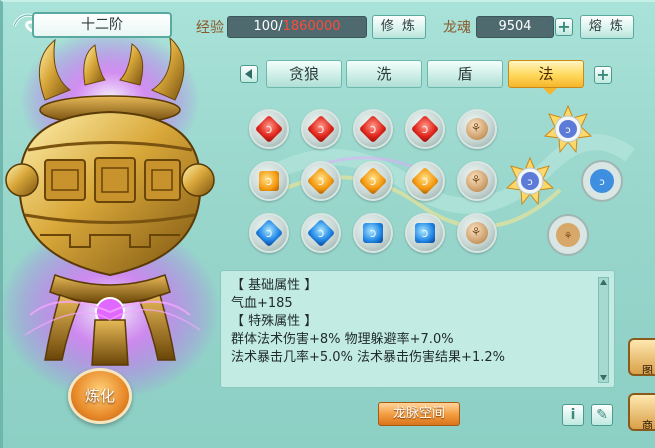 The image size is (655, 448). Describe the element at coordinates (274, 285) in the screenshot. I see `basic-attr-header: 【 基础属性 】` at that location.